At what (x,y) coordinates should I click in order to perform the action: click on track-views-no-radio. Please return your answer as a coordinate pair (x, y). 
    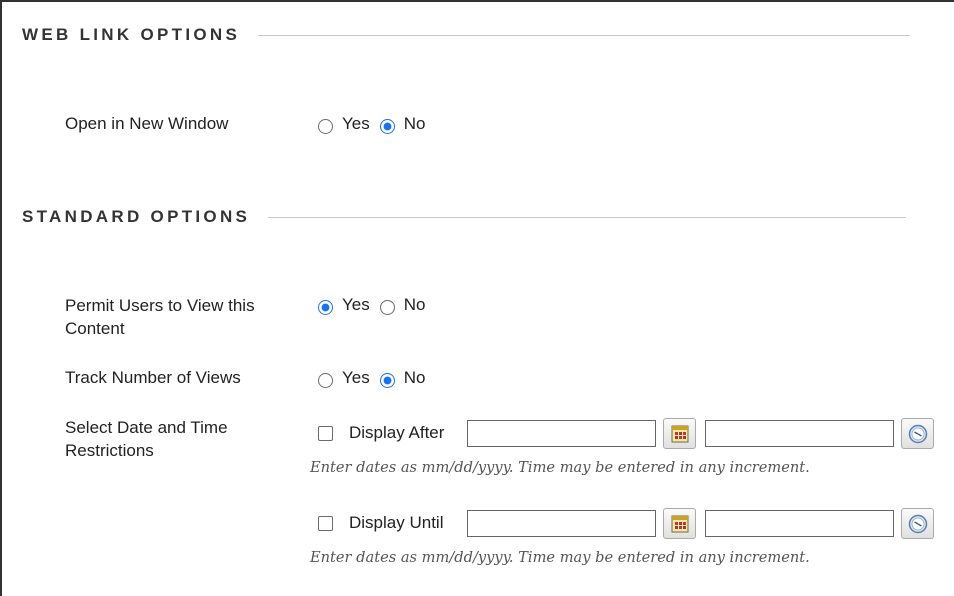
    Looking at the image, I should click on (387, 380).